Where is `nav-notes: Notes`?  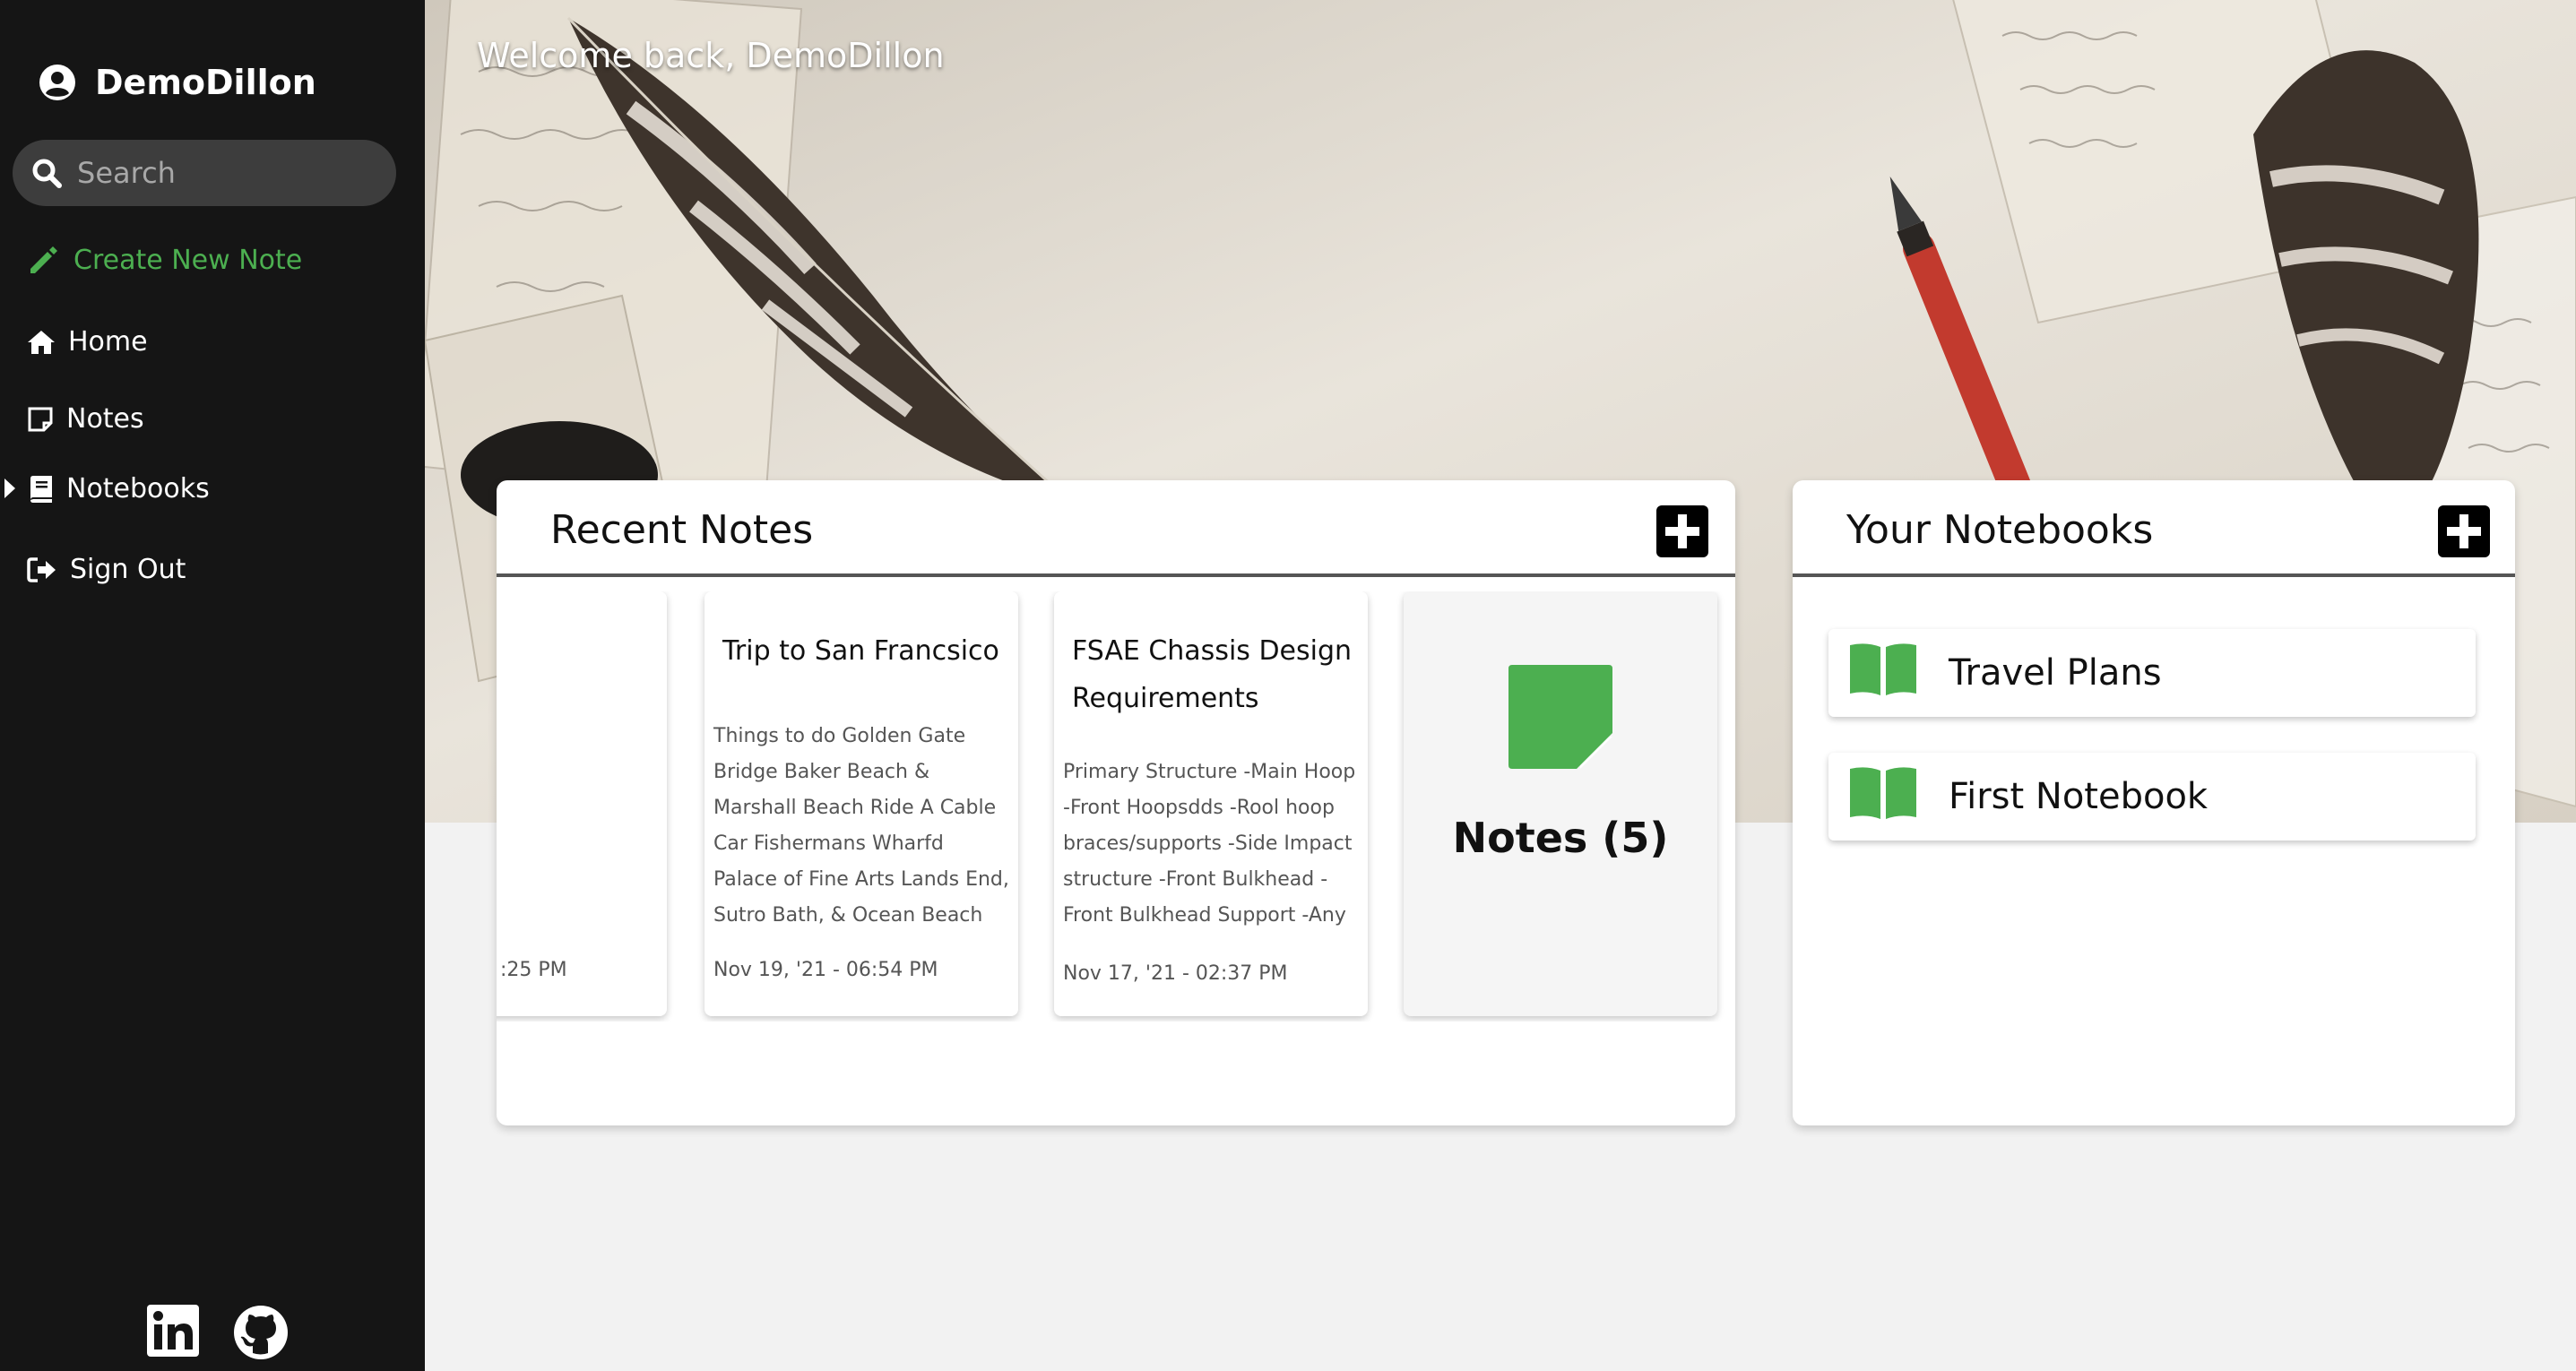
nav-notes: Notes is located at coordinates (85, 419).